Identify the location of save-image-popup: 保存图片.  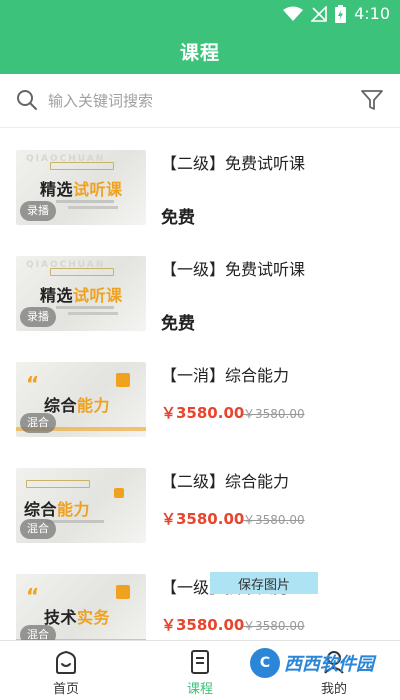
(264, 583).